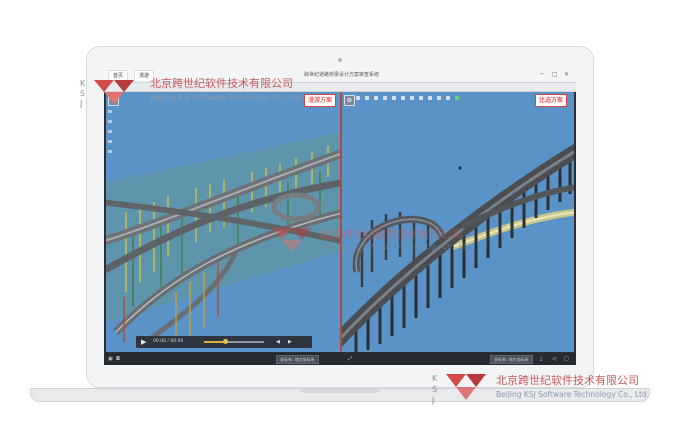 This screenshot has width=681, height=442. I want to click on camera-icon: ◘, so click(118, 359).